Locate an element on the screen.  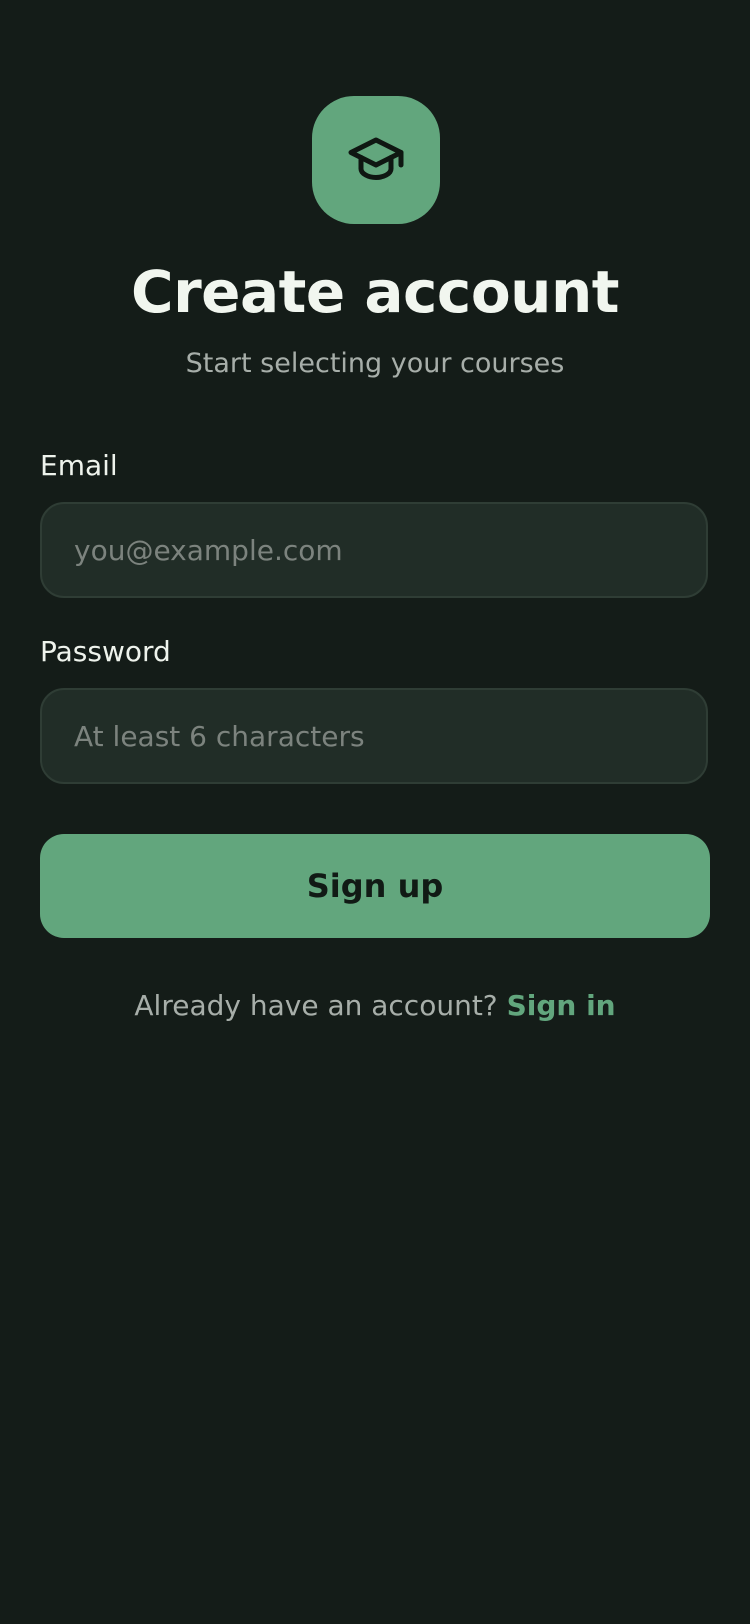
sign-in-prompt-text: Already have an account? is located at coordinates (316, 1005).